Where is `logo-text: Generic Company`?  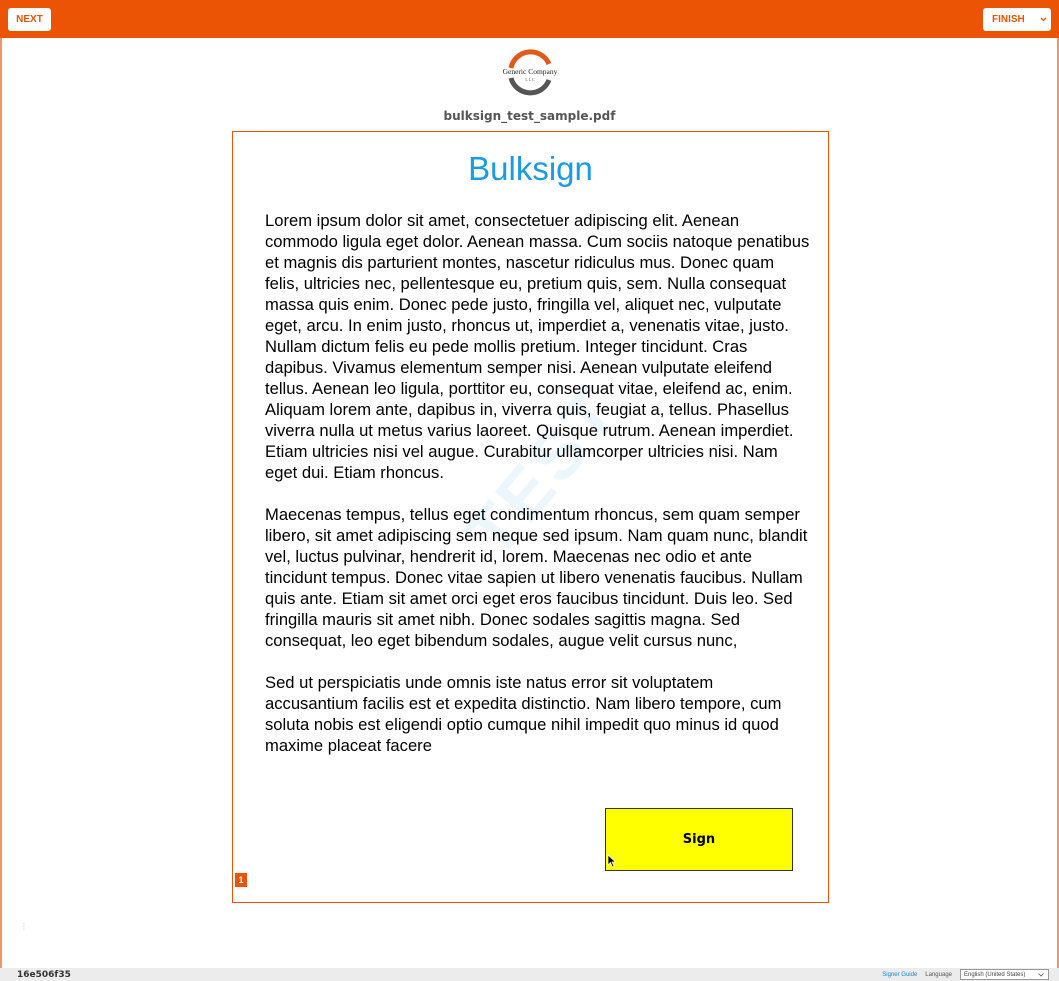
logo-text: Generic Company is located at coordinates (530, 71).